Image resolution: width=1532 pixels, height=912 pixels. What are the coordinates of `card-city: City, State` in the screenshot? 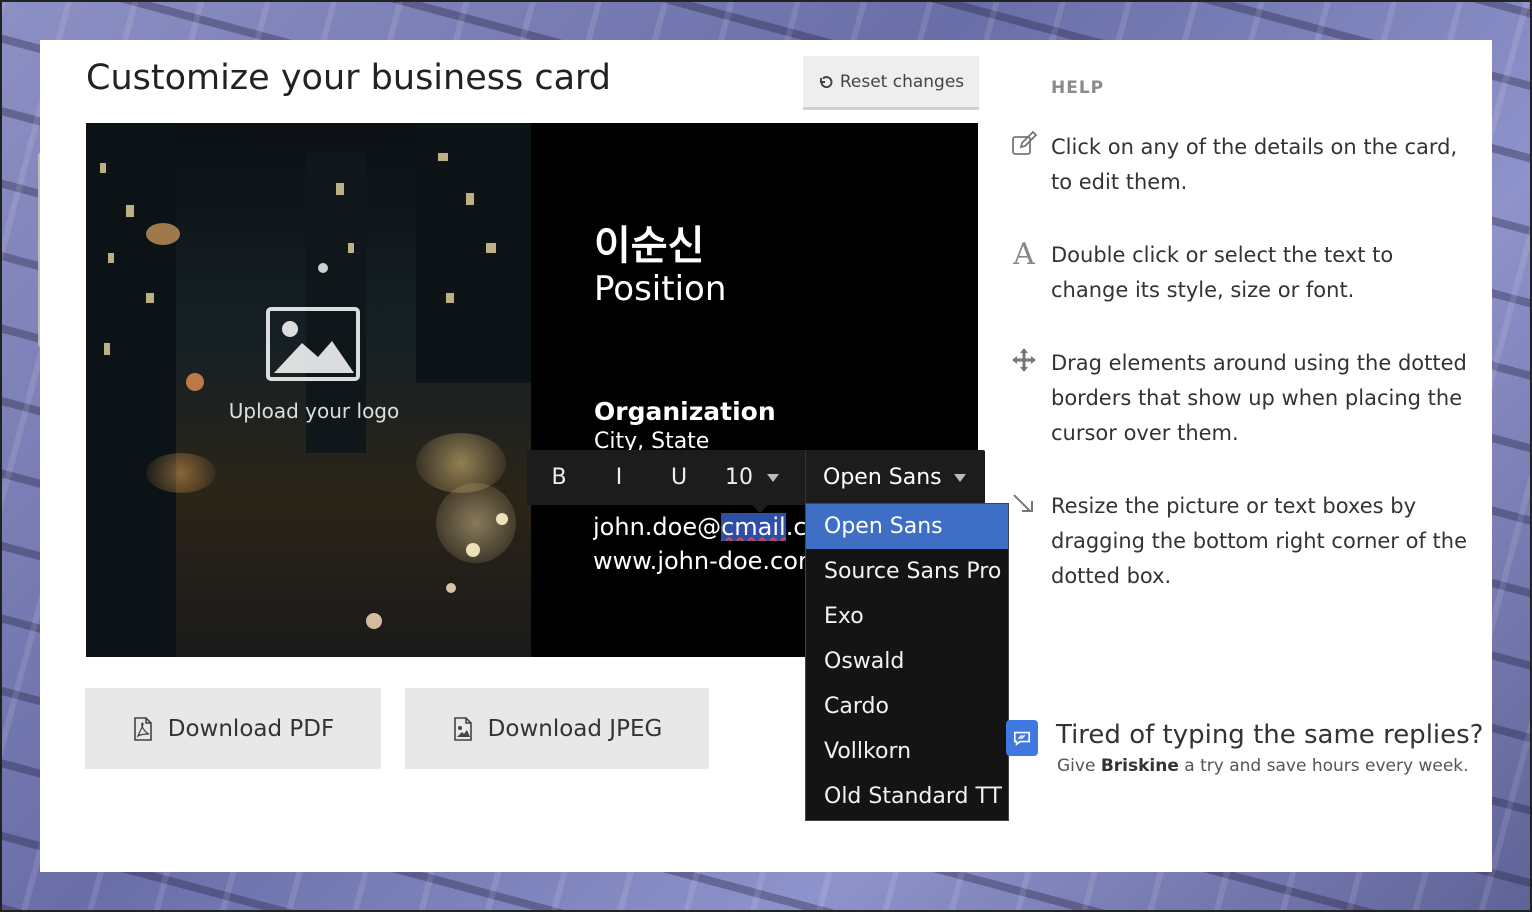 It's located at (651, 440).